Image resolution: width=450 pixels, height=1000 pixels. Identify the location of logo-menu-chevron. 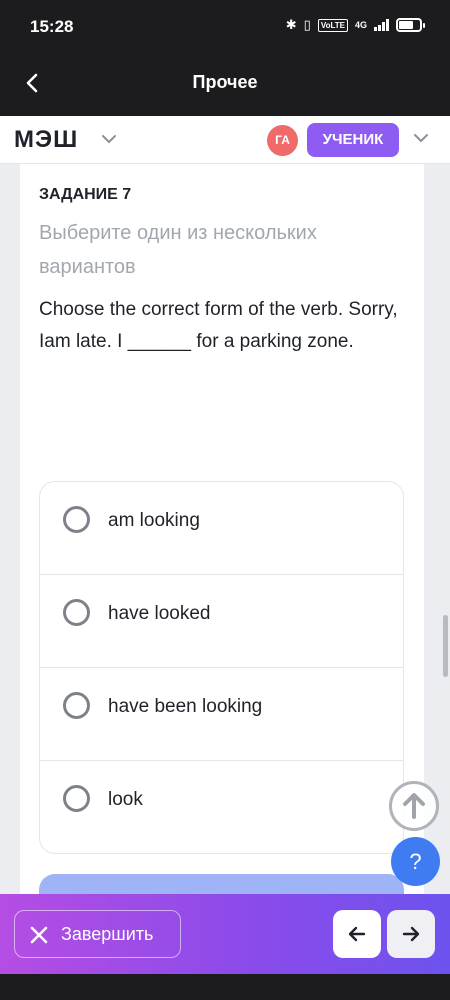
(109, 141).